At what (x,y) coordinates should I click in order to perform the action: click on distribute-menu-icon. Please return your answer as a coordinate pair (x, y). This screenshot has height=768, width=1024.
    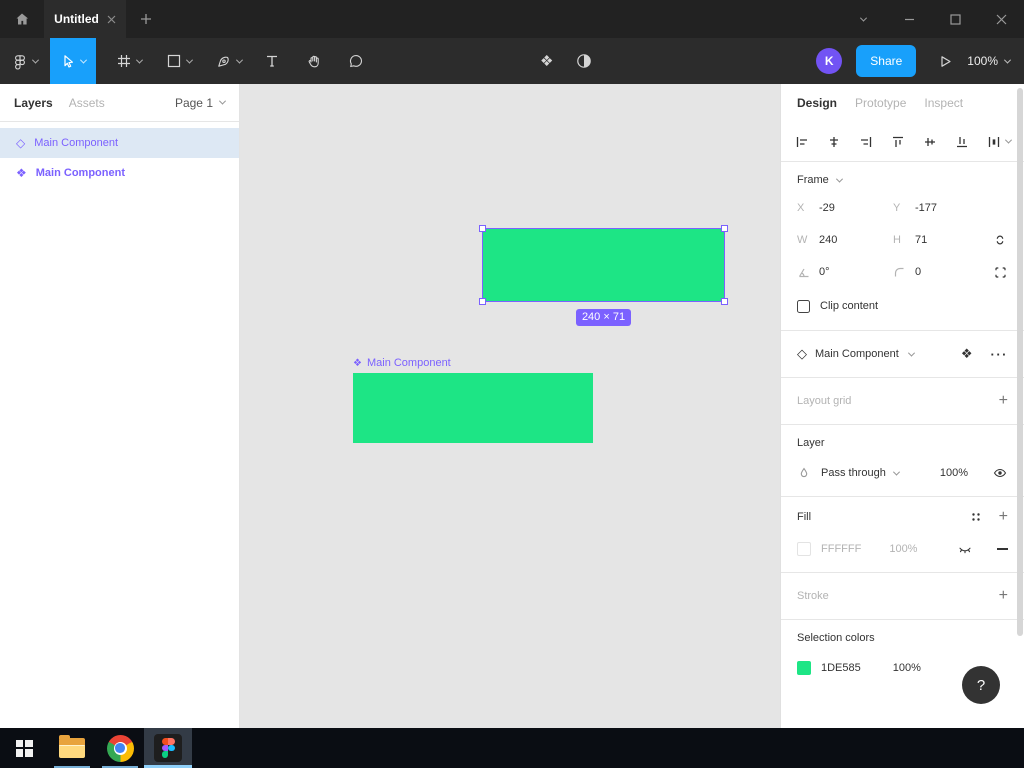
    Looking at the image, I should click on (999, 142).